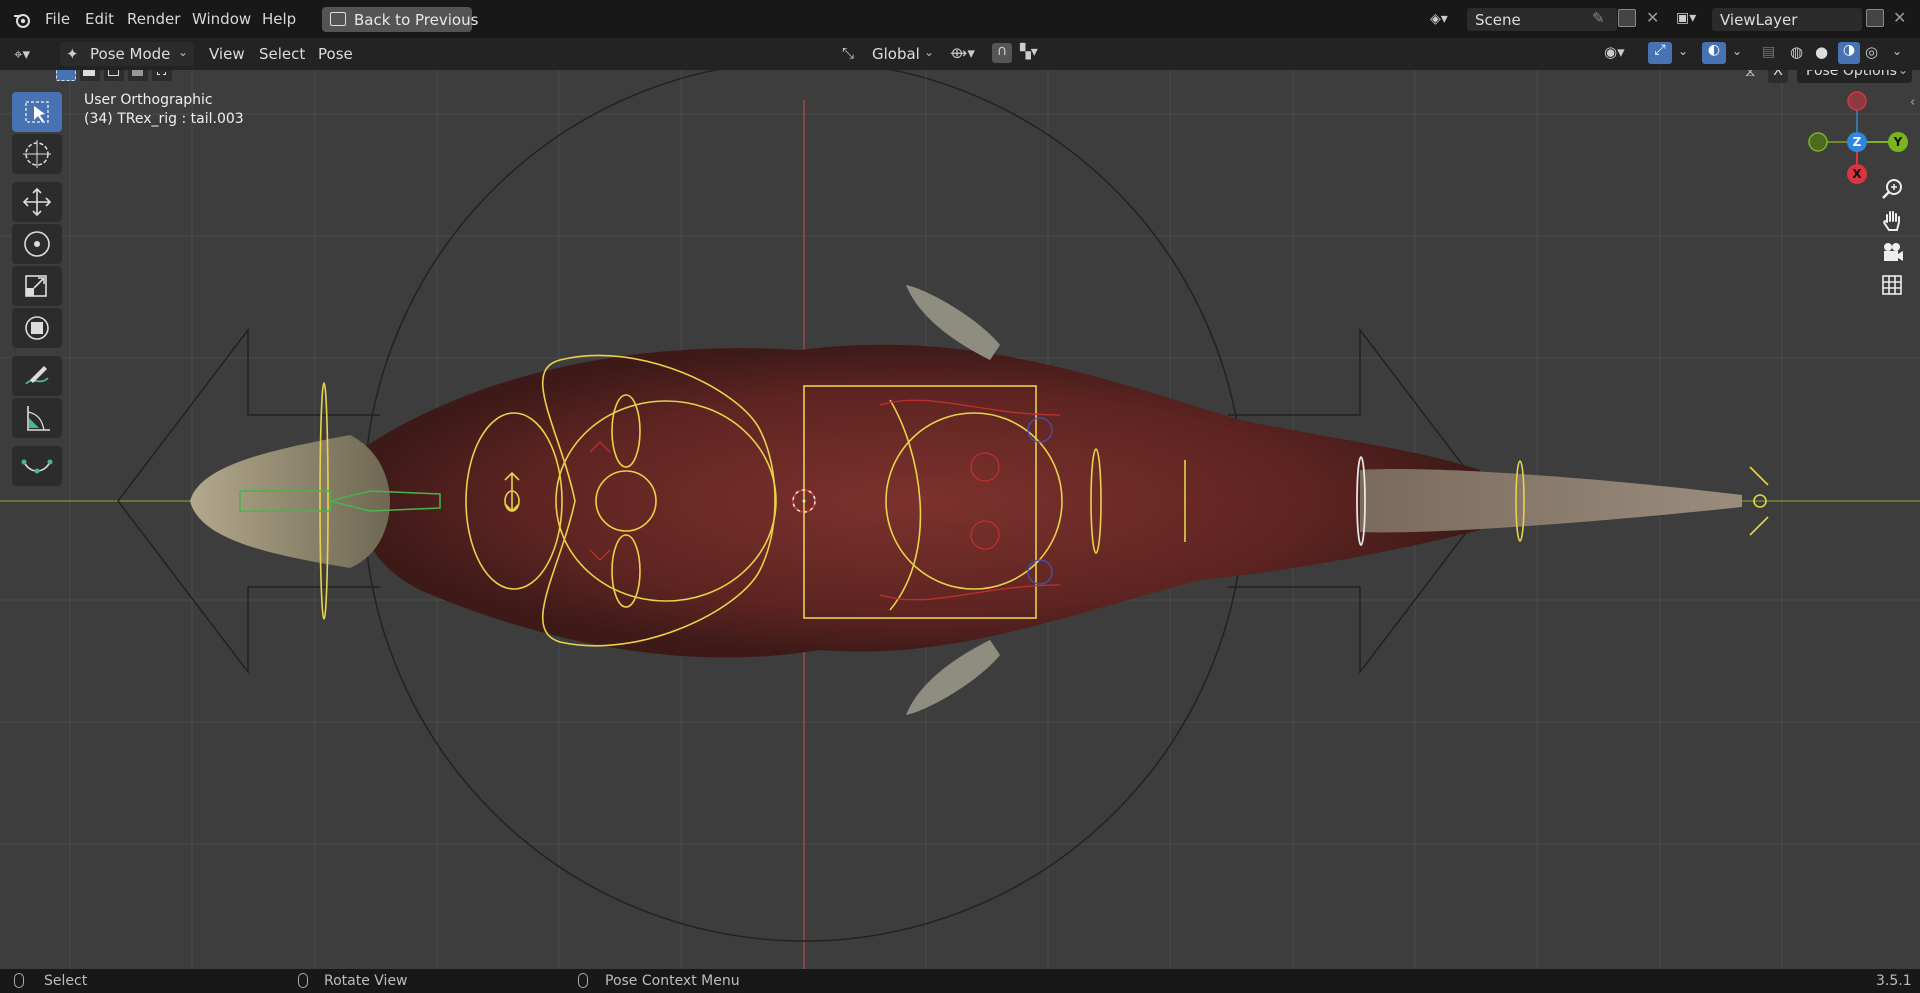 The height and width of the screenshot is (993, 1920). I want to click on select-new-icon, so click(66, 75).